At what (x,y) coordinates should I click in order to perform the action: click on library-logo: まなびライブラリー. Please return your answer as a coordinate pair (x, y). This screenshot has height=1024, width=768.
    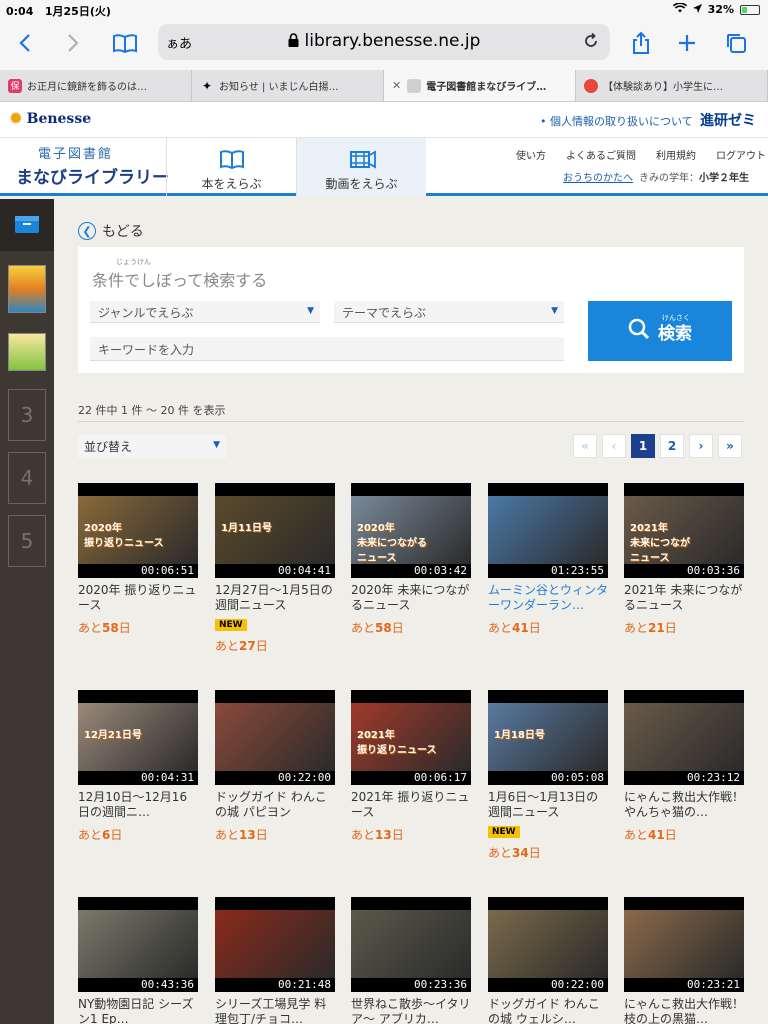
    Looking at the image, I should click on (92, 175).